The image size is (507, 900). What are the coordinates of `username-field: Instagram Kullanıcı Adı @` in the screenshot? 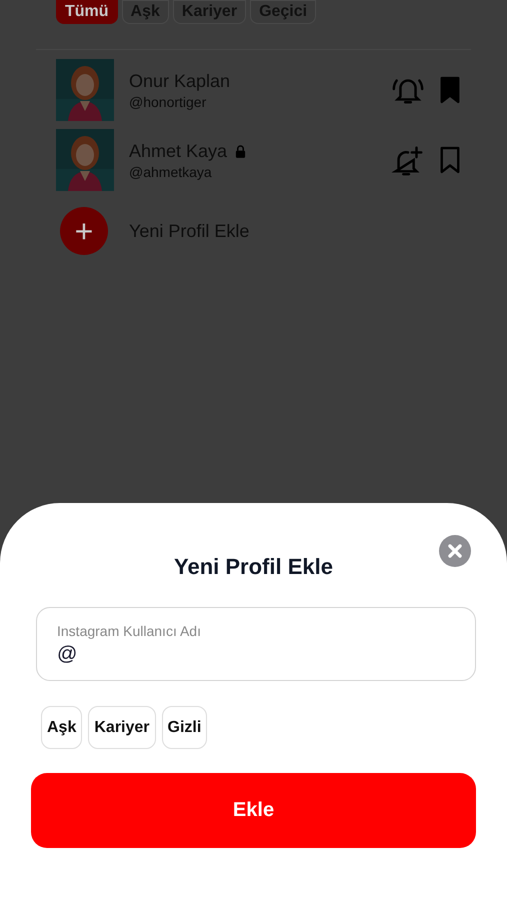 It's located at (256, 644).